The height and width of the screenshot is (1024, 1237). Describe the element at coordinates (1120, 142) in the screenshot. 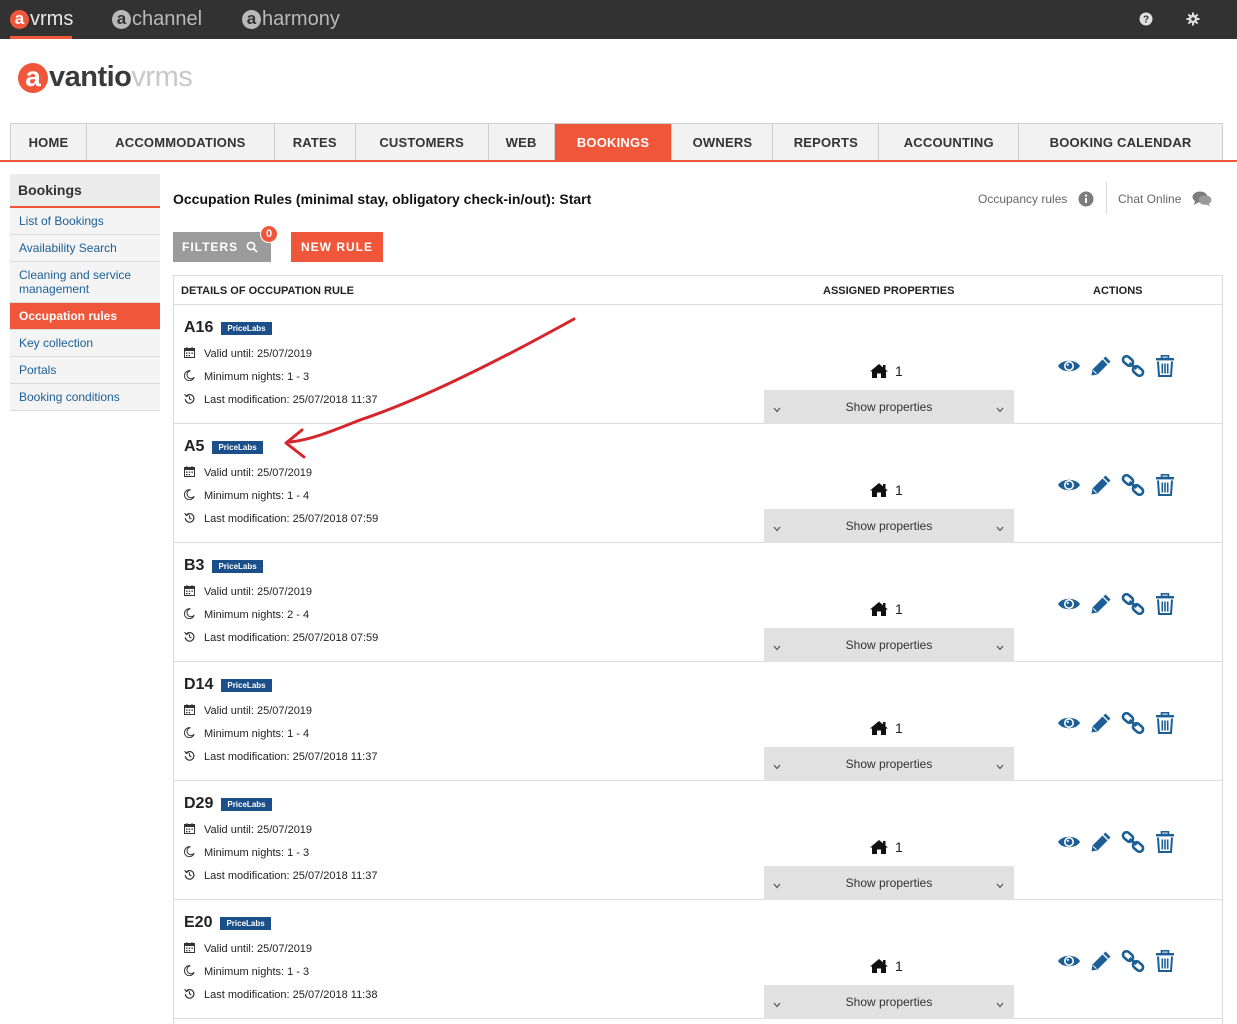

I see `nav-booking-calendar: BOOKING CALENDAR` at that location.